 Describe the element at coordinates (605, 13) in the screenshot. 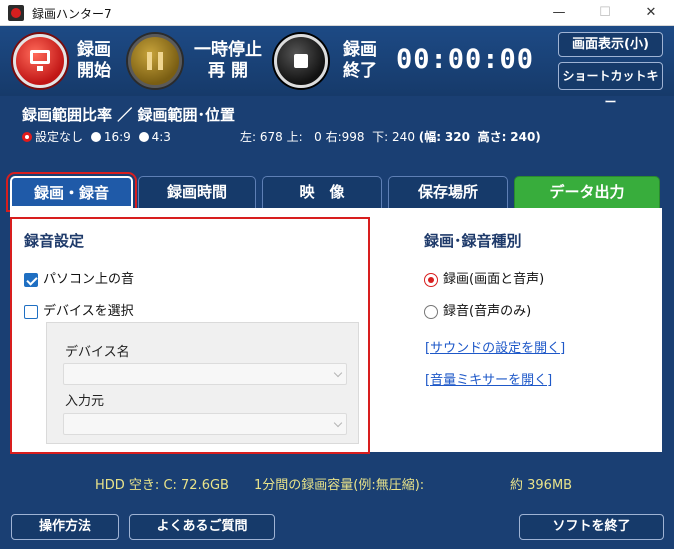

I see `maximize-button: ☐` at that location.